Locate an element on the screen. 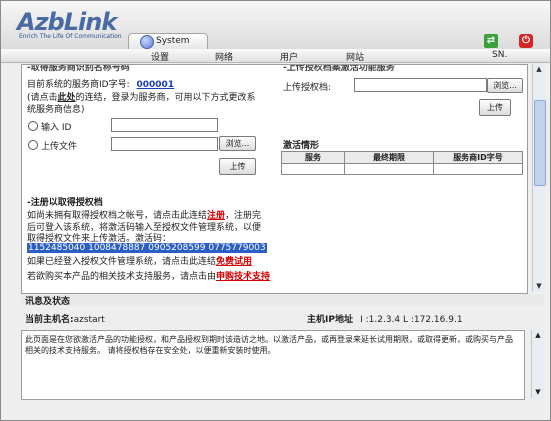 The image size is (551, 421). vendor-section-heading: -取得服务商识别名称号码 is located at coordinates (78, 68).